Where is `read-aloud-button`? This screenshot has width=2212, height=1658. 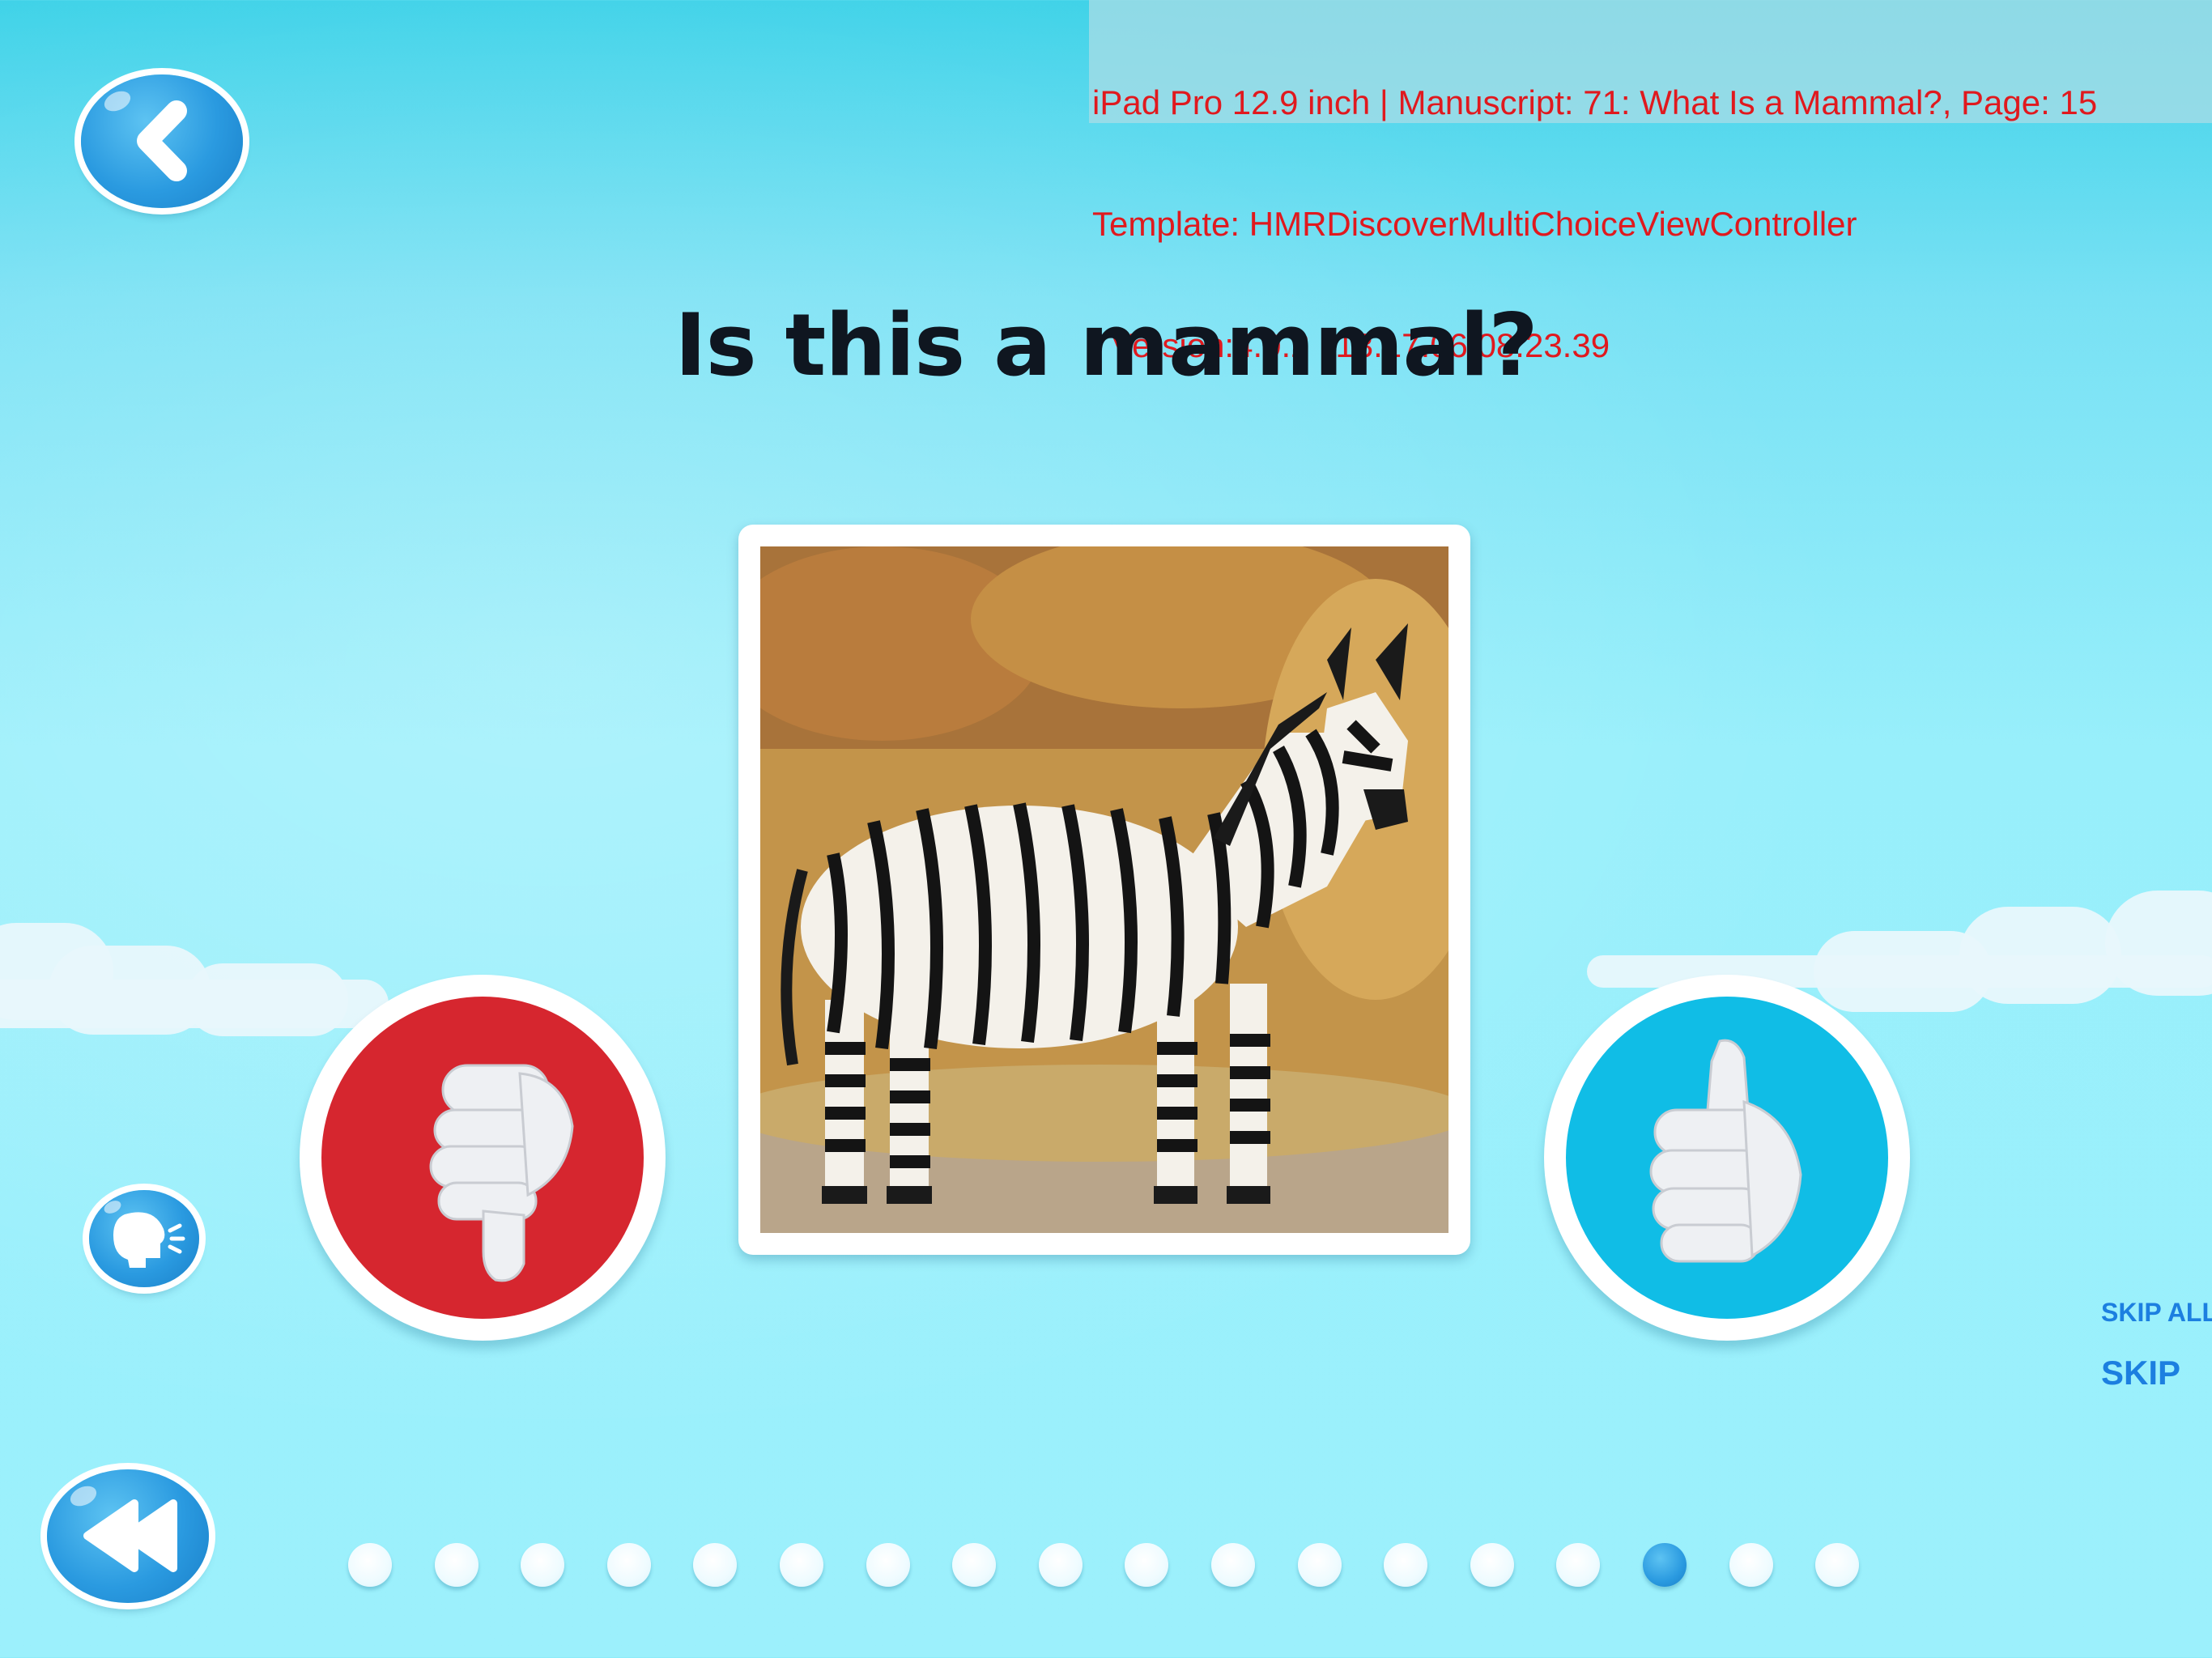 read-aloud-button is located at coordinates (144, 1238).